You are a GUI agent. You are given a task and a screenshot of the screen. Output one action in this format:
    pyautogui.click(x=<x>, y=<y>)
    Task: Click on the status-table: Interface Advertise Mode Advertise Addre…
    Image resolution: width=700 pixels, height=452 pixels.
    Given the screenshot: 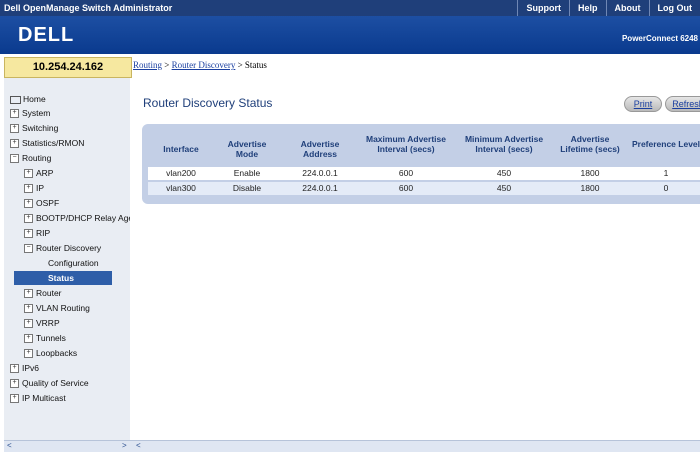 What is the action you would take?
    pyautogui.click(x=421, y=164)
    